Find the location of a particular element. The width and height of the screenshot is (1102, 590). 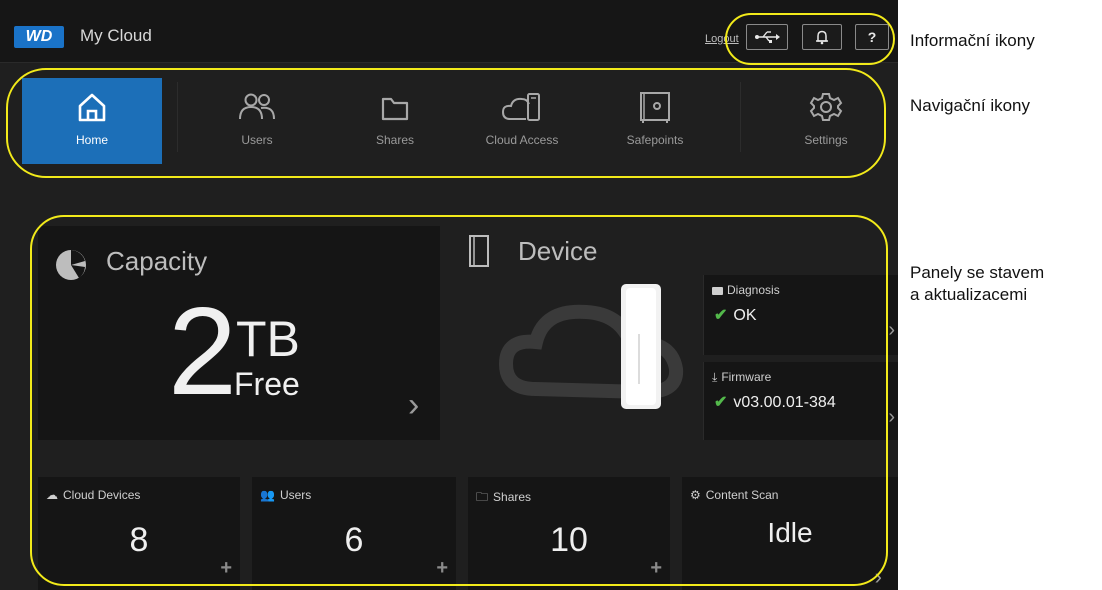

annotation-info-icons: Informační ikony is located at coordinates (972, 40).